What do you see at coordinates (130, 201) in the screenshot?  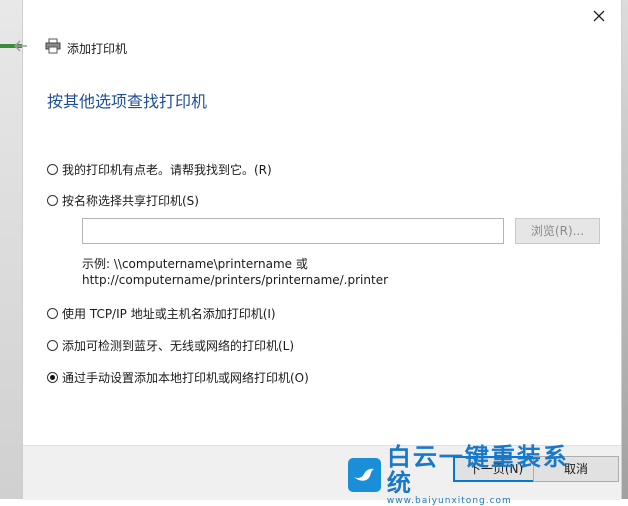 I see `option-label: 按名称选择共享打印机(S)` at bounding box center [130, 201].